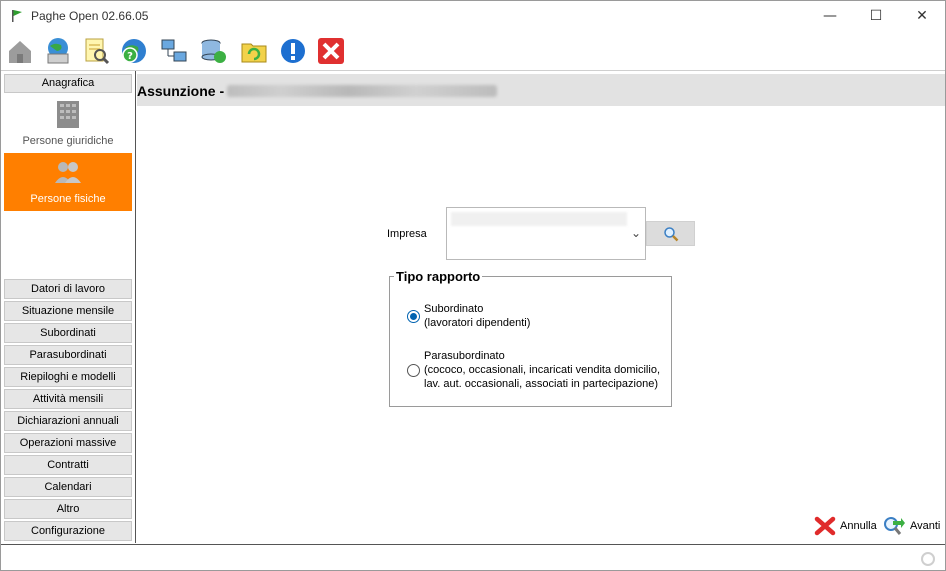  I want to click on subordinato-label-line2: (lavoratori dipendenti), so click(477, 323).